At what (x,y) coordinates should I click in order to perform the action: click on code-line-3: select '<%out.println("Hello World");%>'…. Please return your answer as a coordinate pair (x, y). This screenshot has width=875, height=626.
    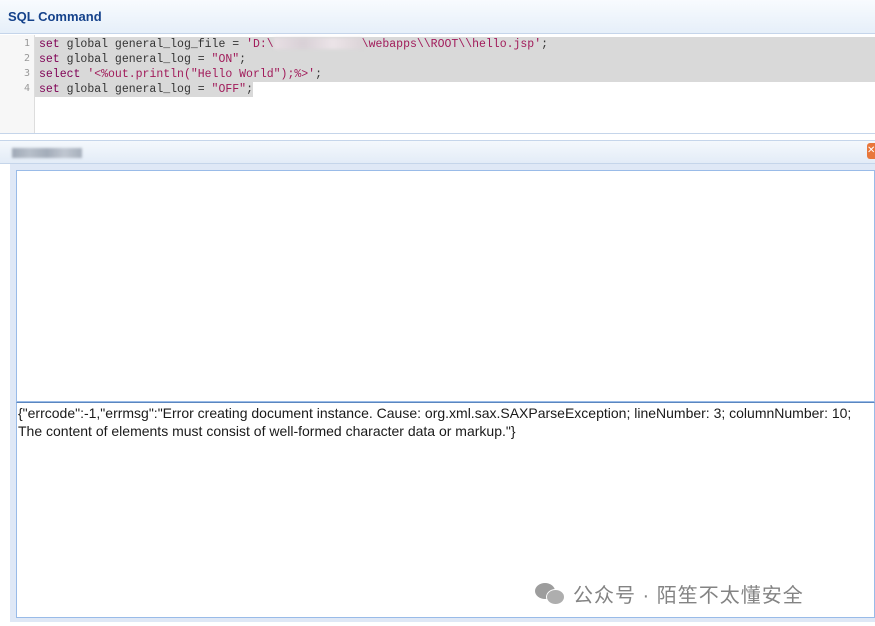
    Looking at the image, I should click on (455, 74).